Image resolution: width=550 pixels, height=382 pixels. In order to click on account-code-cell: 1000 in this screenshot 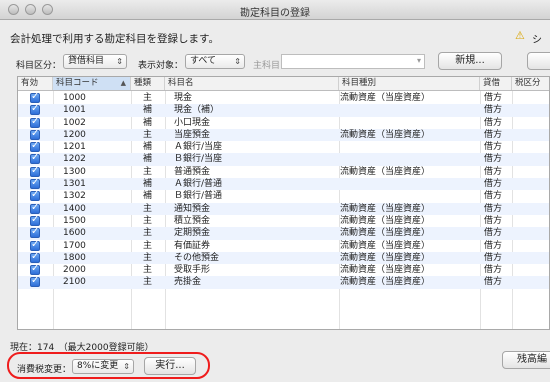, I will do `click(74, 98)`.